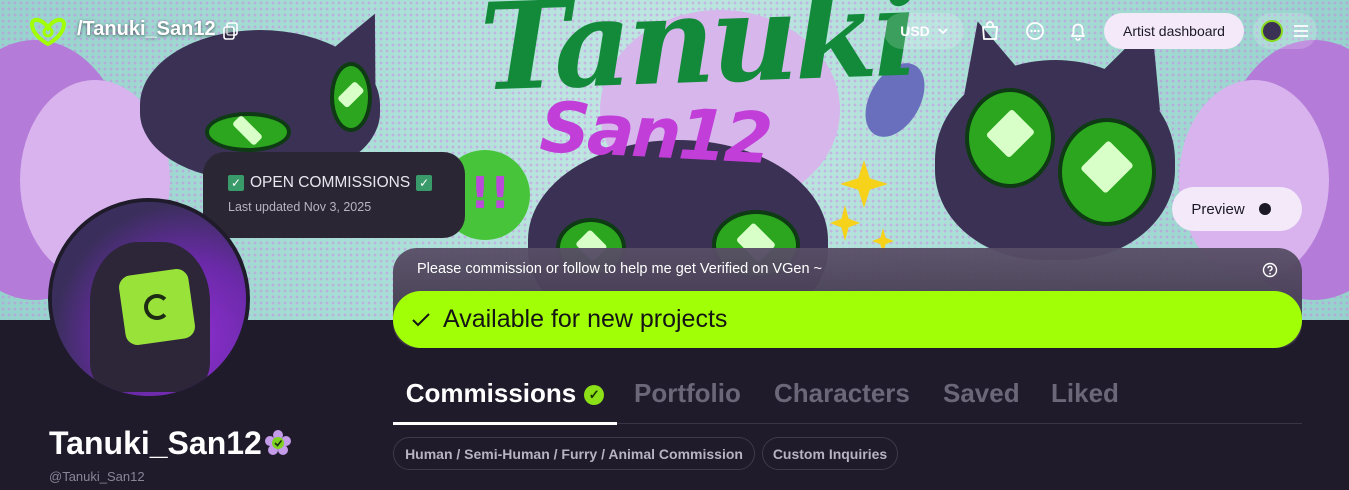 This screenshot has width=1349, height=490. I want to click on tab-label: Portfolio, so click(687, 393).